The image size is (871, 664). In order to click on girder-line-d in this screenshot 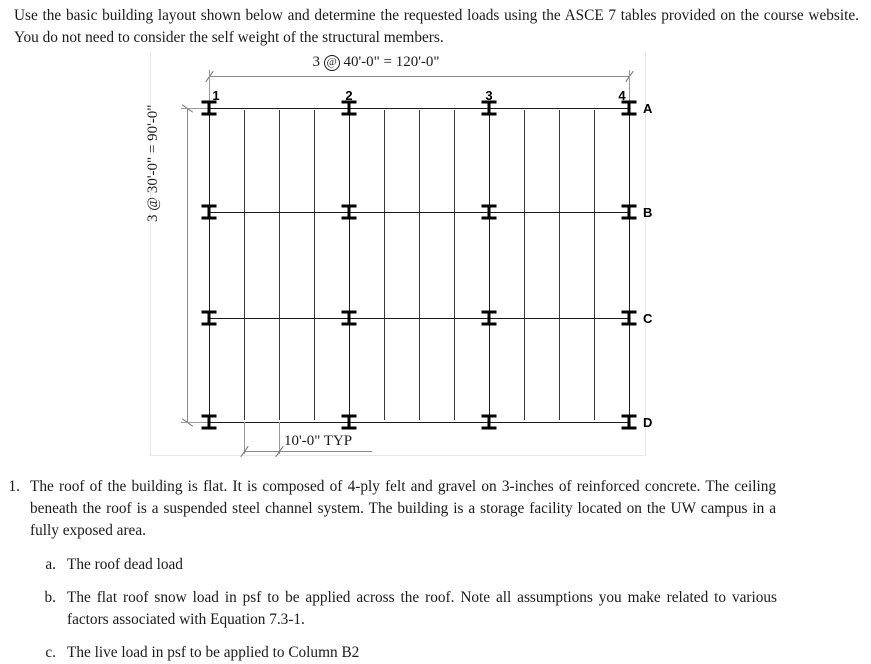, I will do `click(419, 422)`.